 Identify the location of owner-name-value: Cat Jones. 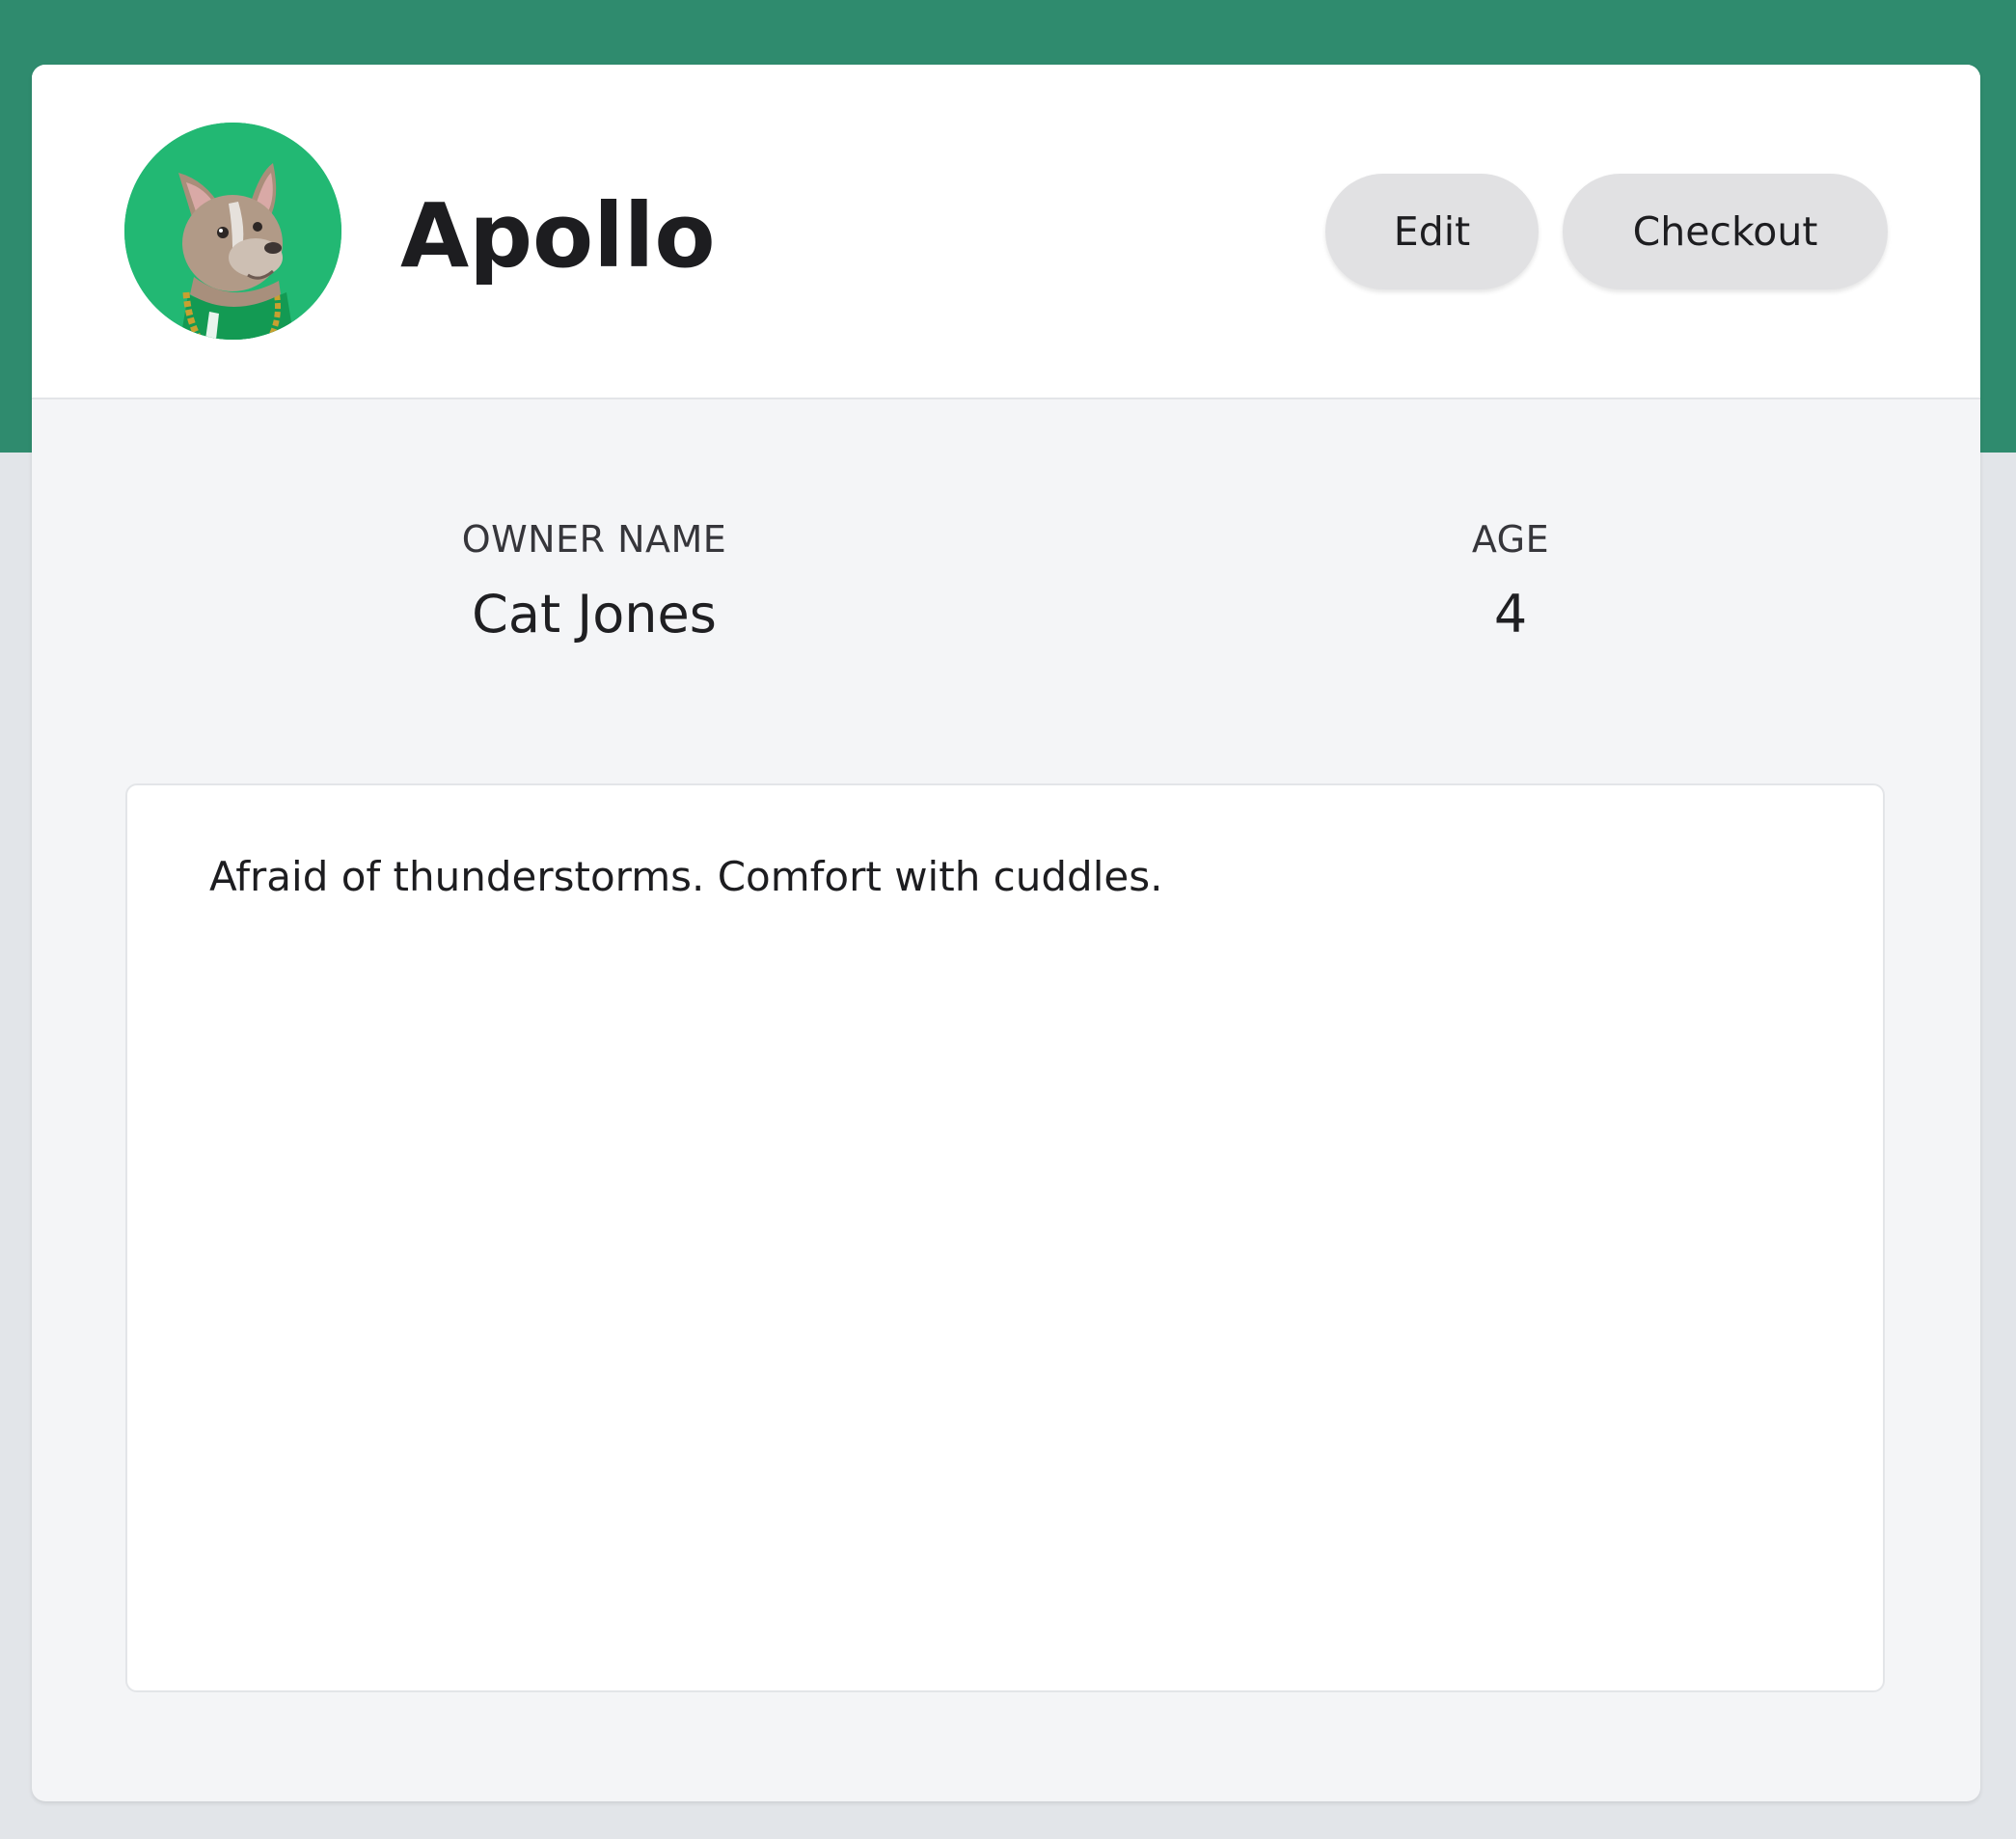
(595, 614).